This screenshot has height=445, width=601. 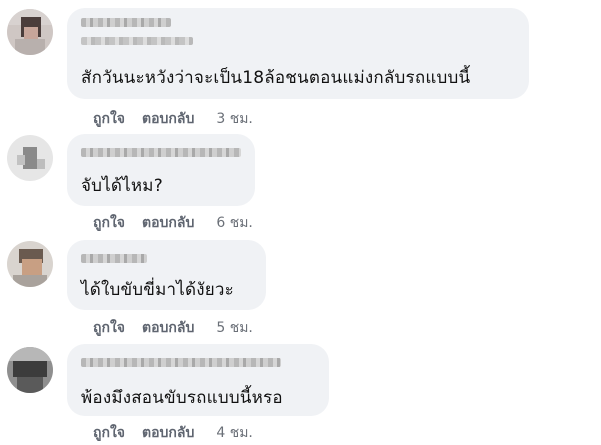 What do you see at coordinates (234, 433) in the screenshot?
I see `comment-timestamp: 4 ชม.` at bounding box center [234, 433].